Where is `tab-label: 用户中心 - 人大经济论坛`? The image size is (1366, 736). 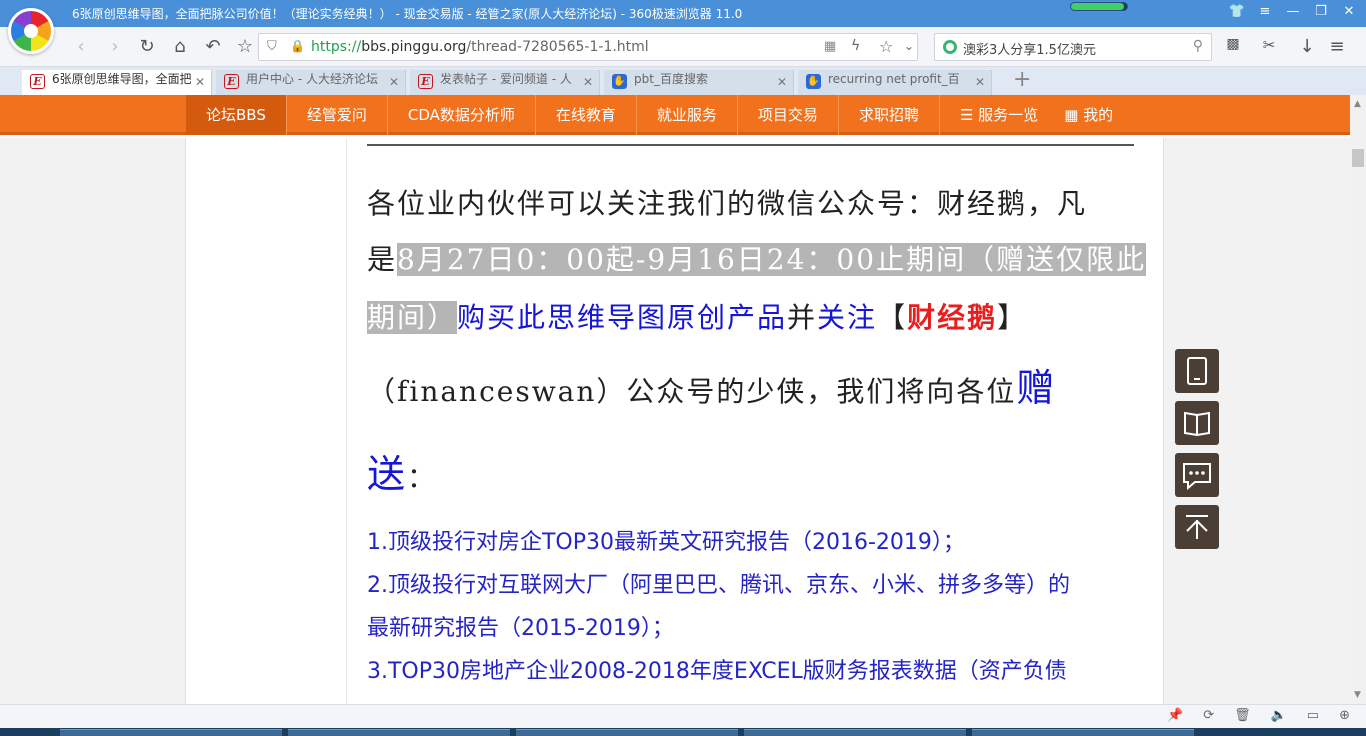
tab-label: 用户中心 - 人大经济论坛 is located at coordinates (312, 79).